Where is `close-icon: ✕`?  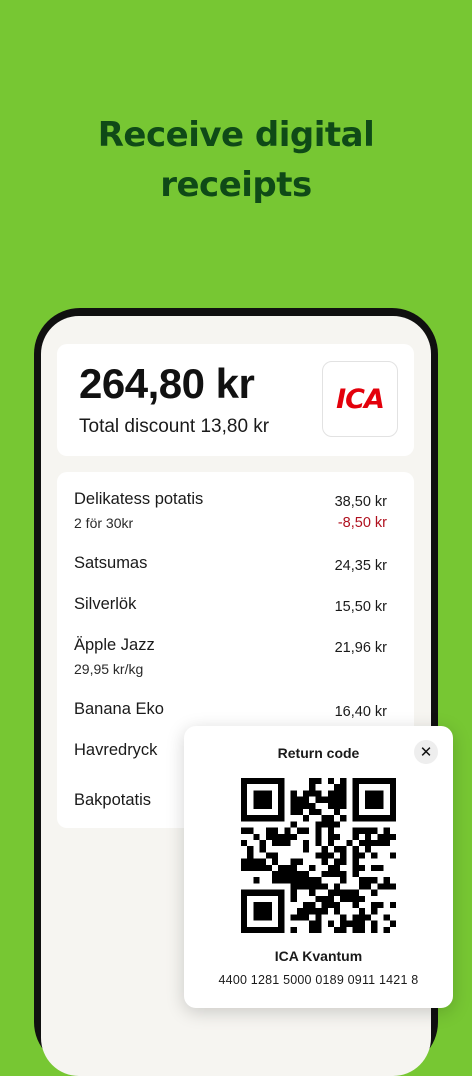
close-icon: ✕ is located at coordinates (426, 752).